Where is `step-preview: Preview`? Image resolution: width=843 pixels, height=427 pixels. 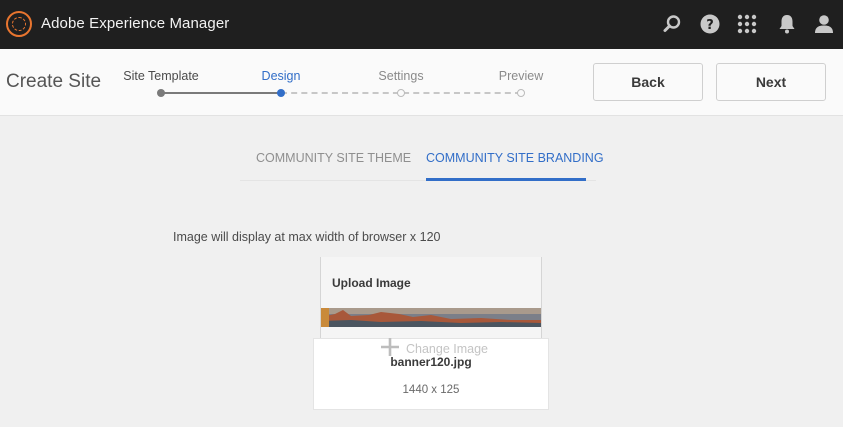
step-preview: Preview is located at coordinates (521, 76).